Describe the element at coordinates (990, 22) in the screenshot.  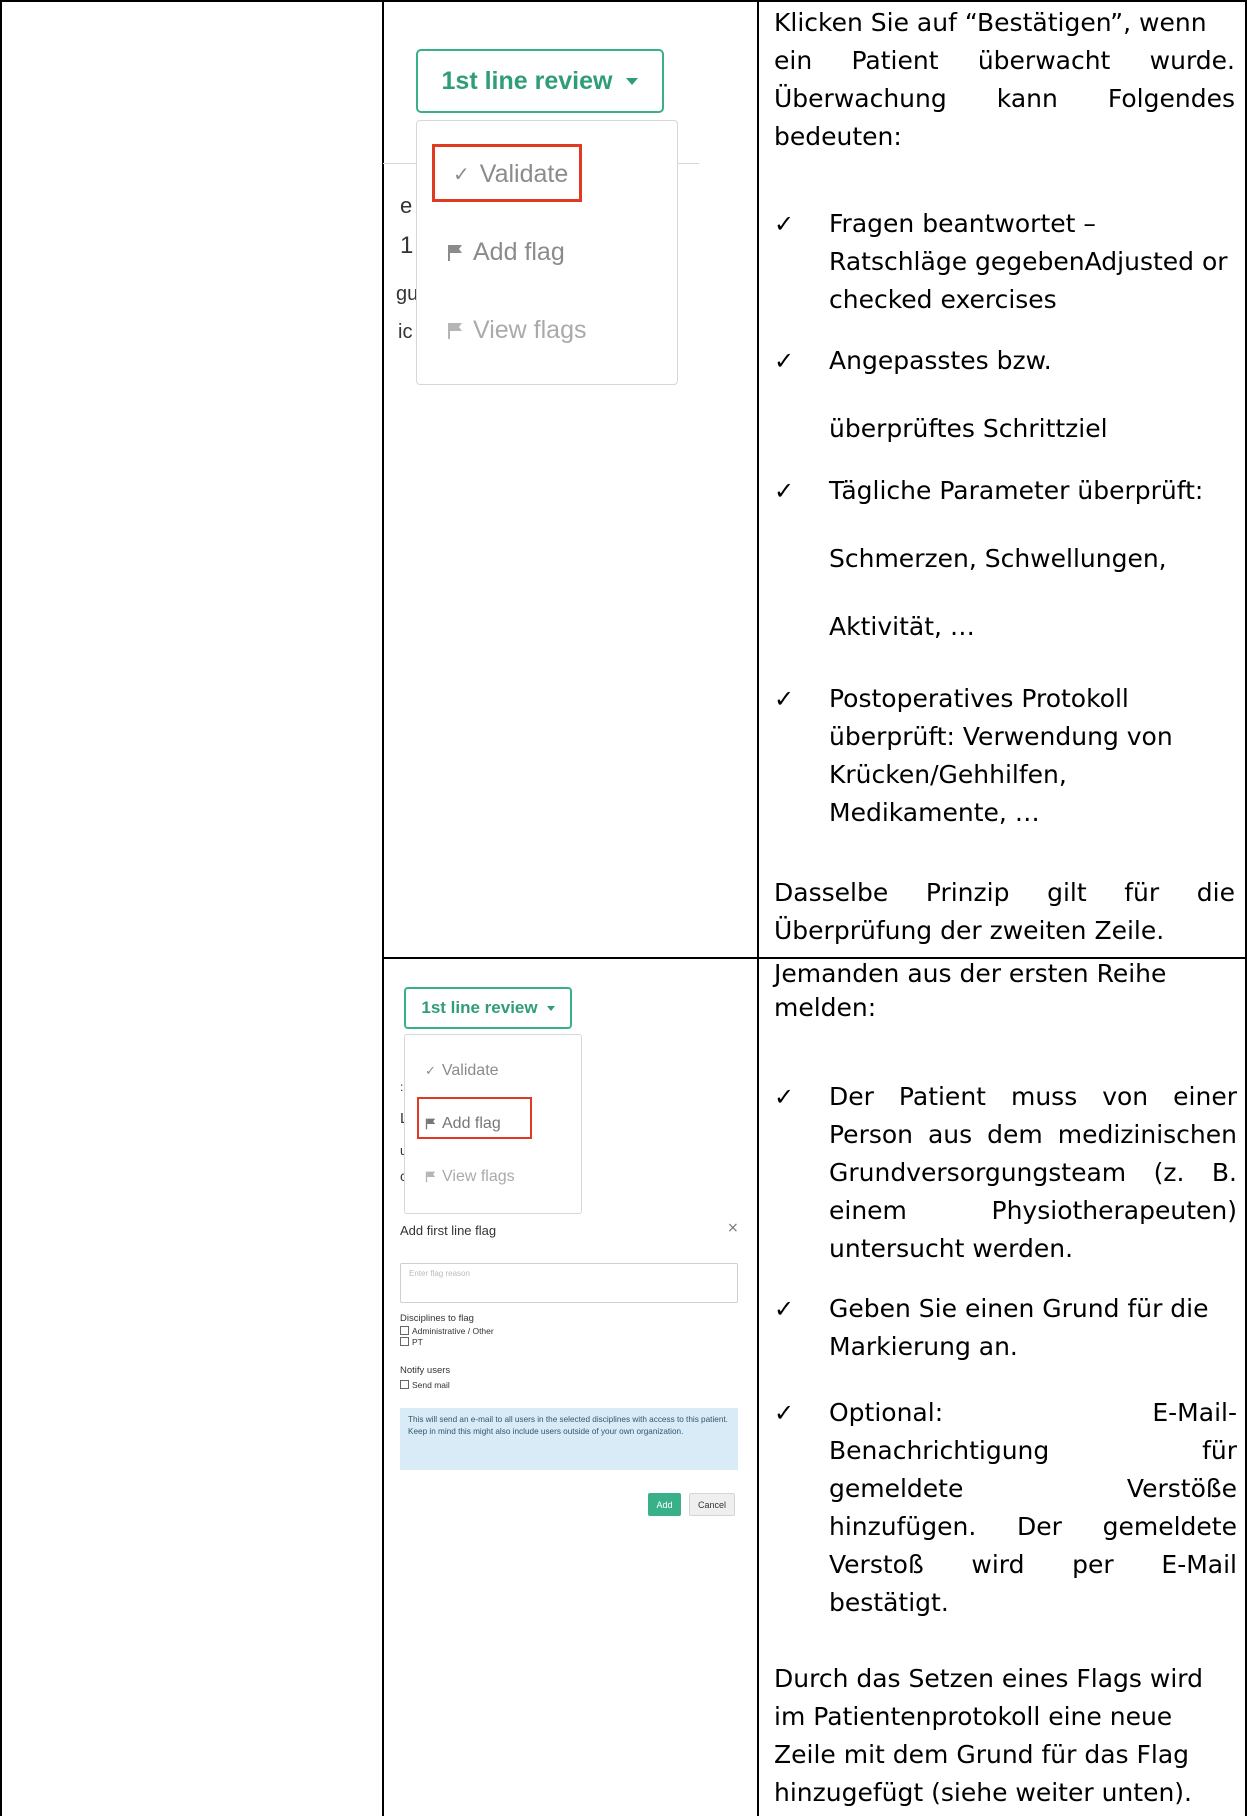
I see `intro-line: Klicken Sie auf “Bestätigen”, wenn` at that location.